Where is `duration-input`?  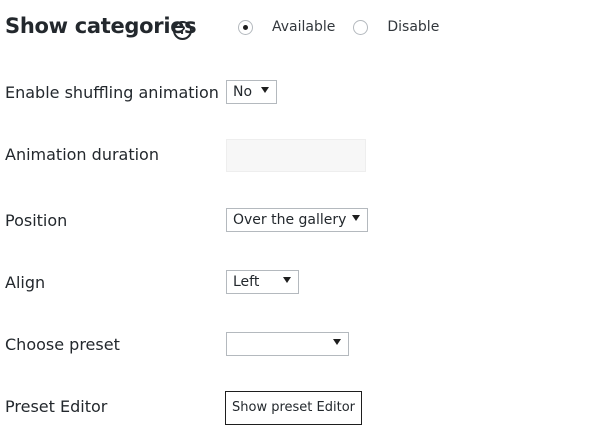 duration-input is located at coordinates (296, 155).